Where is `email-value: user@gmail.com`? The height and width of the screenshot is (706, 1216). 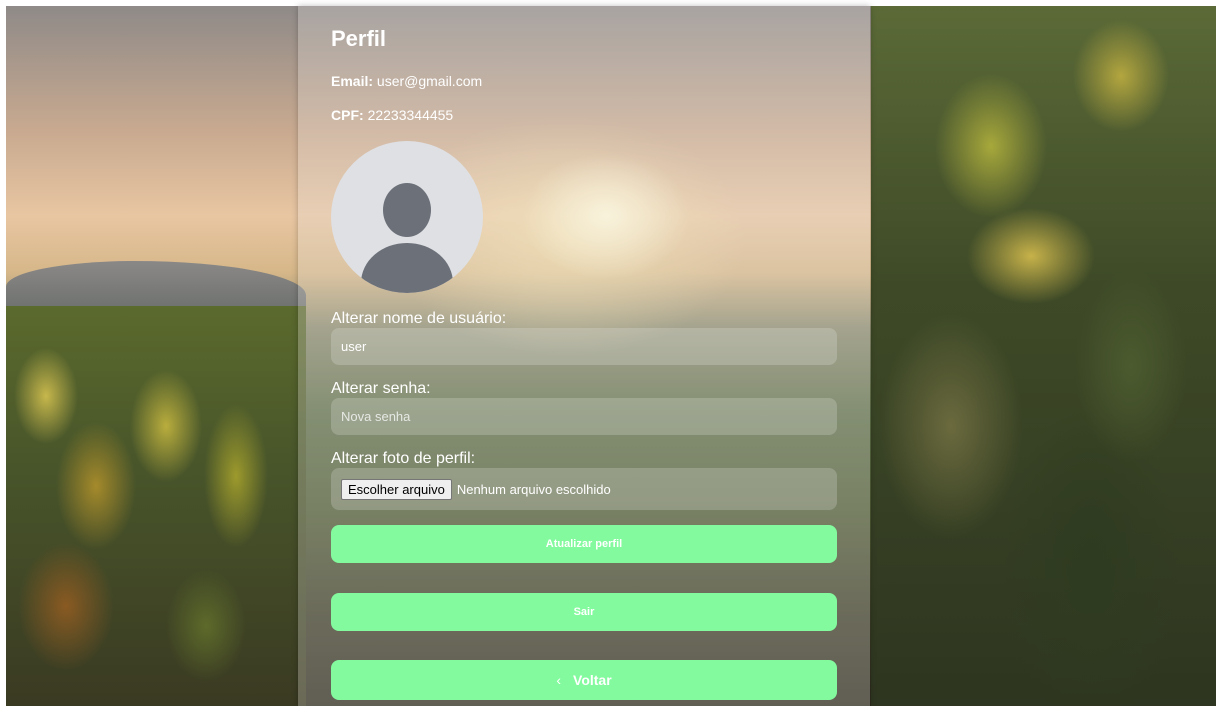
email-value: user@gmail.com is located at coordinates (429, 81).